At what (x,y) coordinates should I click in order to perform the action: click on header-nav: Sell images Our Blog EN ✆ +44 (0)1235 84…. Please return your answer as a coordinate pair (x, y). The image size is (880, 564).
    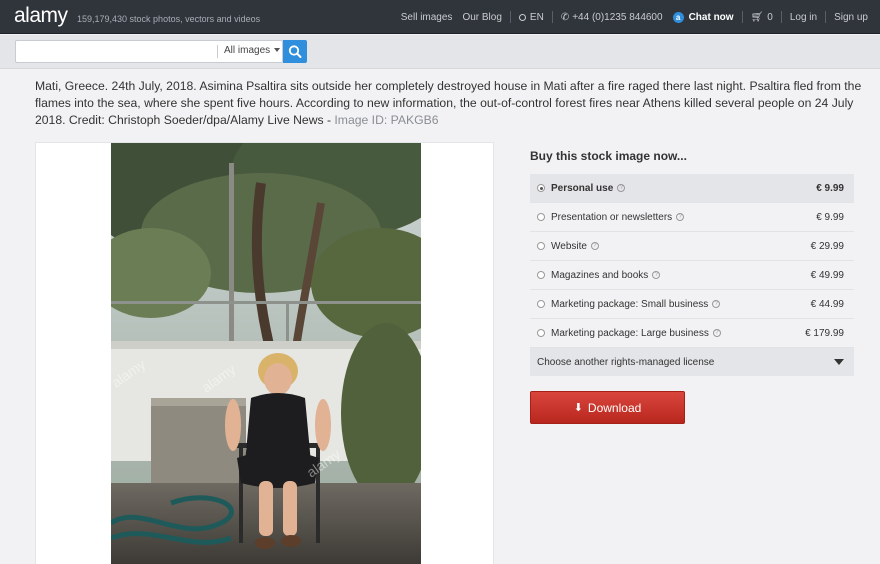
    Looking at the image, I should click on (638, 17).